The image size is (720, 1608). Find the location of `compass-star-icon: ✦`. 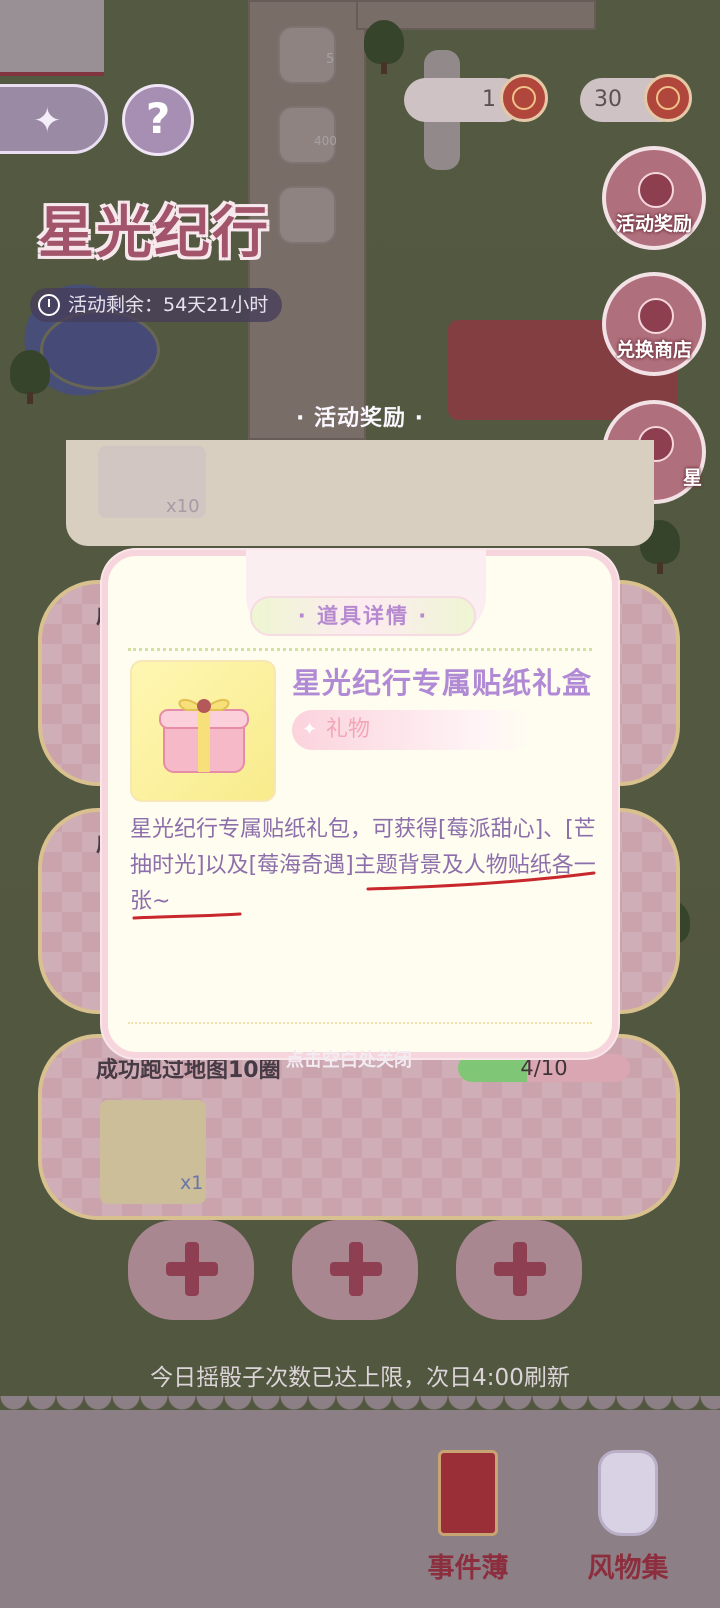

compass-star-icon: ✦ is located at coordinates (47, 121).